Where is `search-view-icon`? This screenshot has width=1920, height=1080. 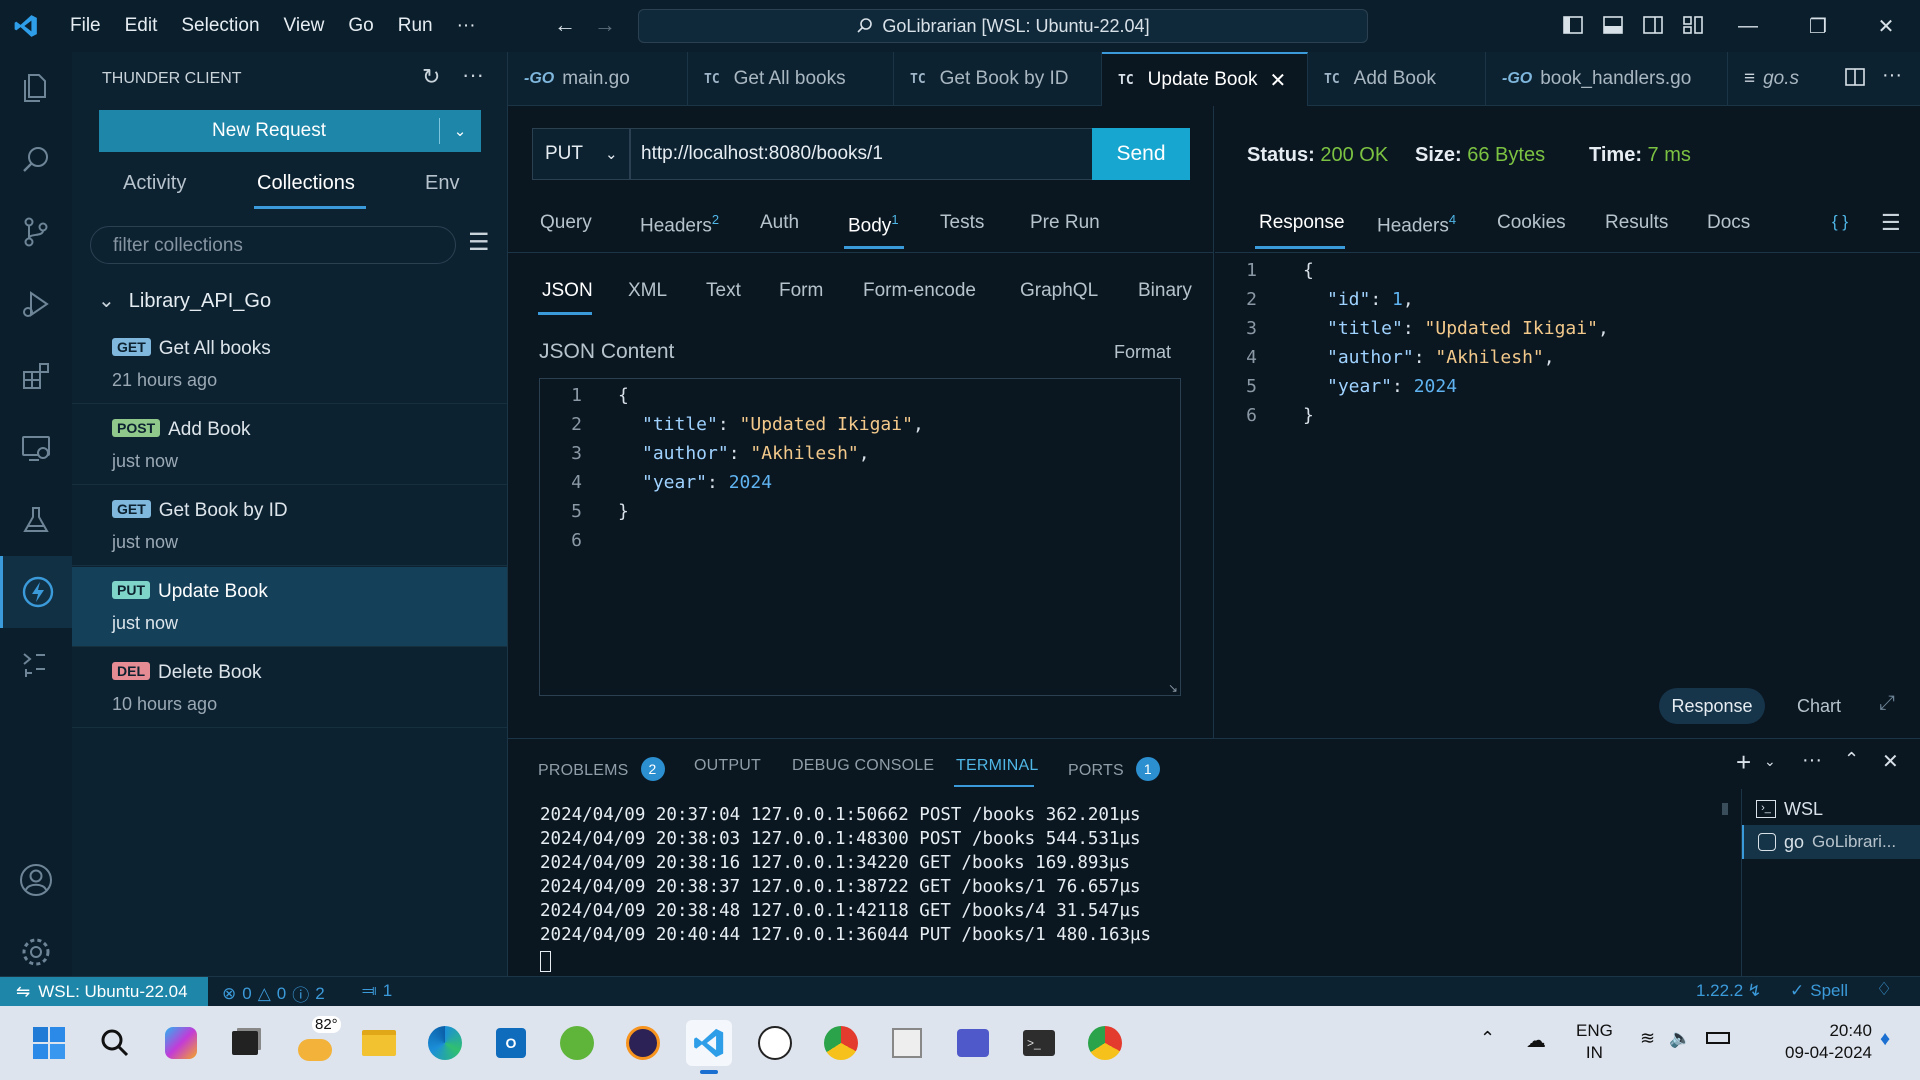 search-view-icon is located at coordinates (36, 160).